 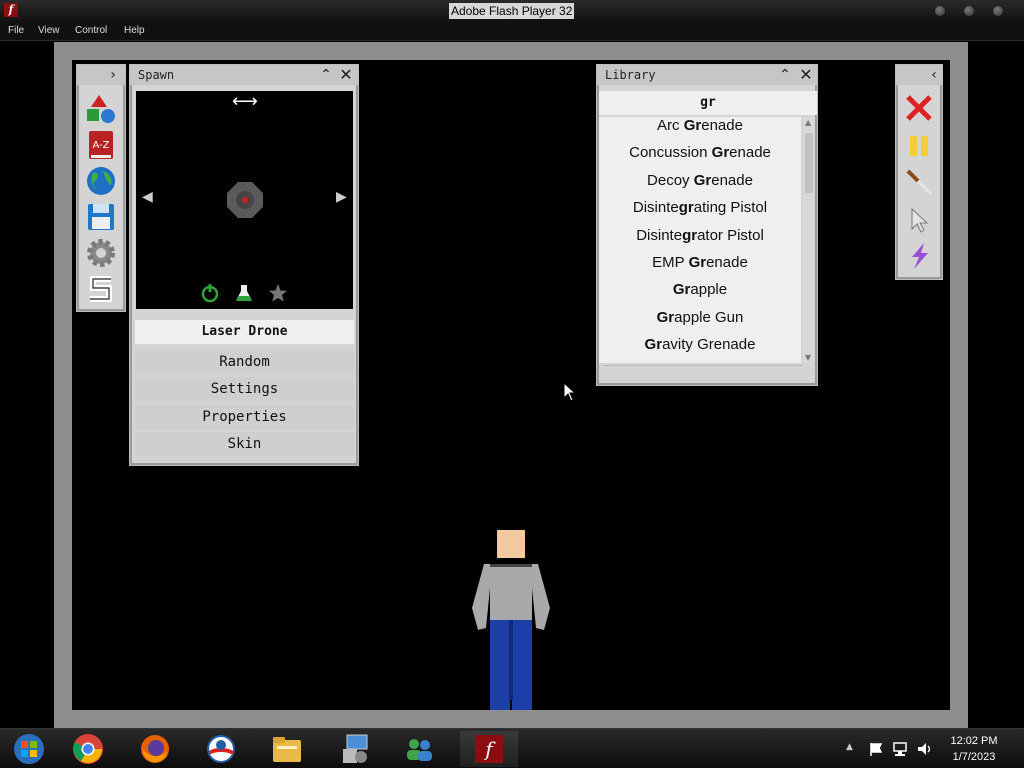 I want to click on library-panel-title: Library, so click(x=630, y=75).